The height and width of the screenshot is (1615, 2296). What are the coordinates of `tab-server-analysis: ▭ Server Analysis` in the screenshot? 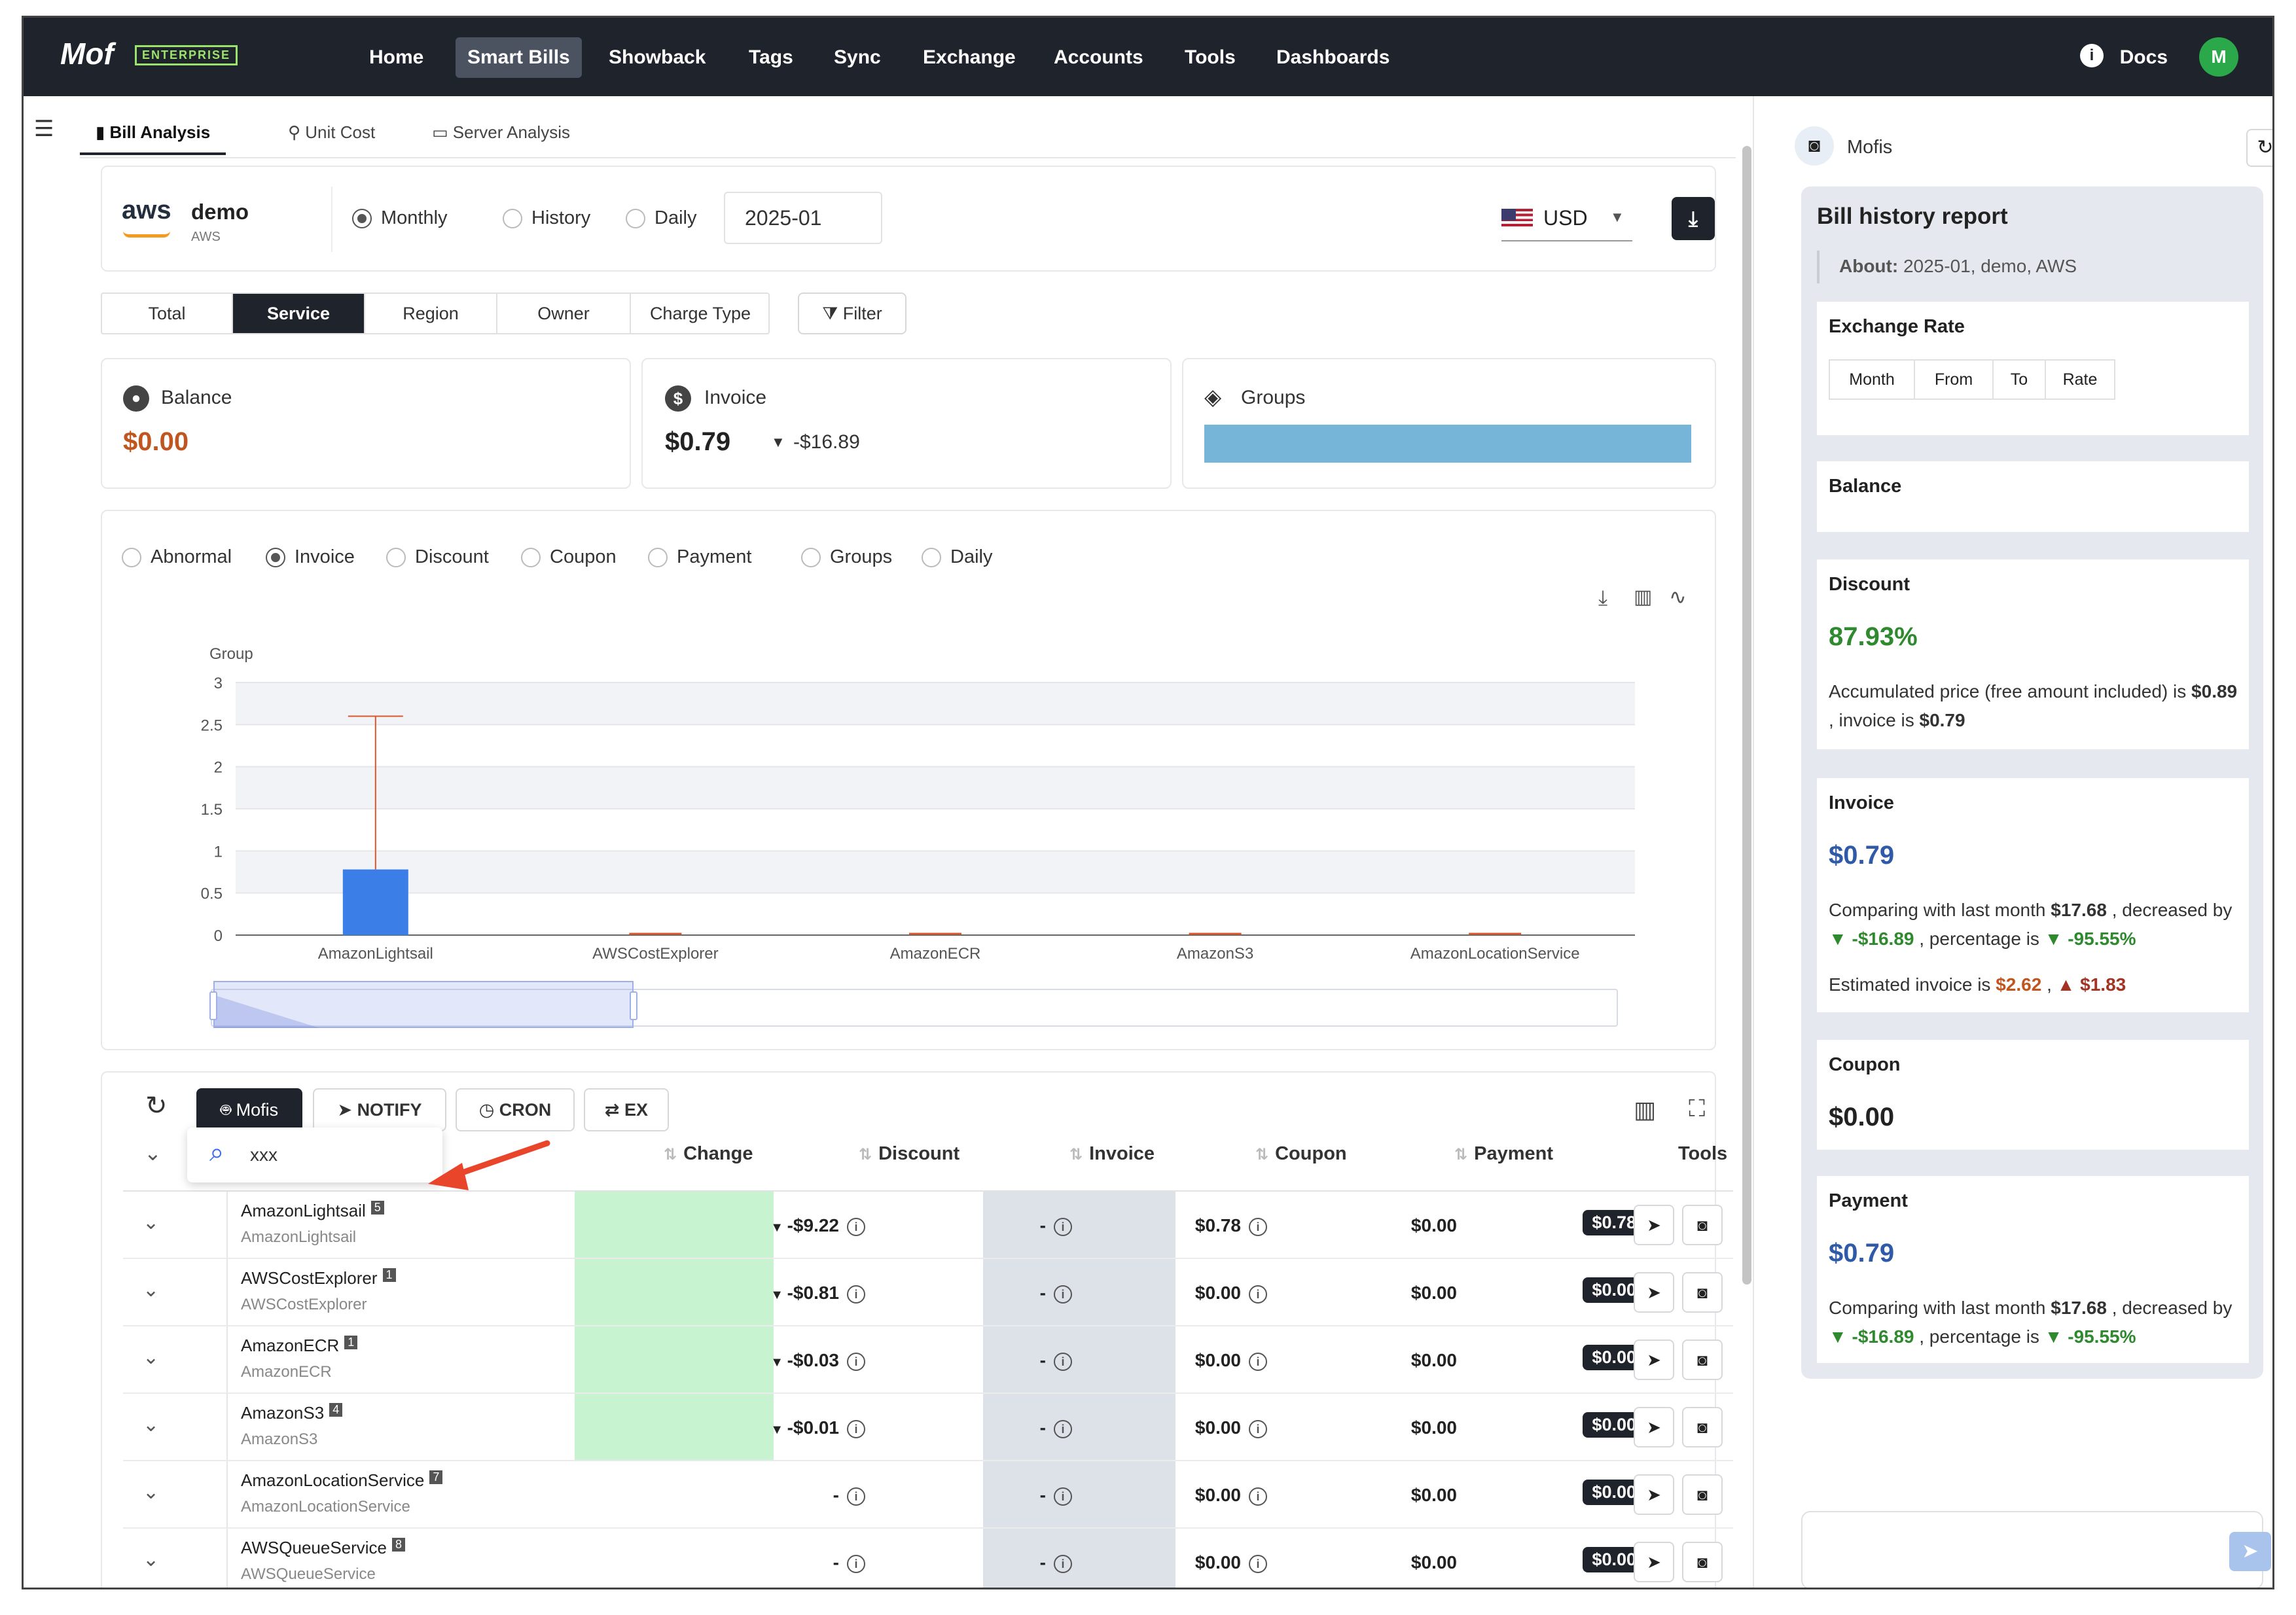 It's located at (501, 132).